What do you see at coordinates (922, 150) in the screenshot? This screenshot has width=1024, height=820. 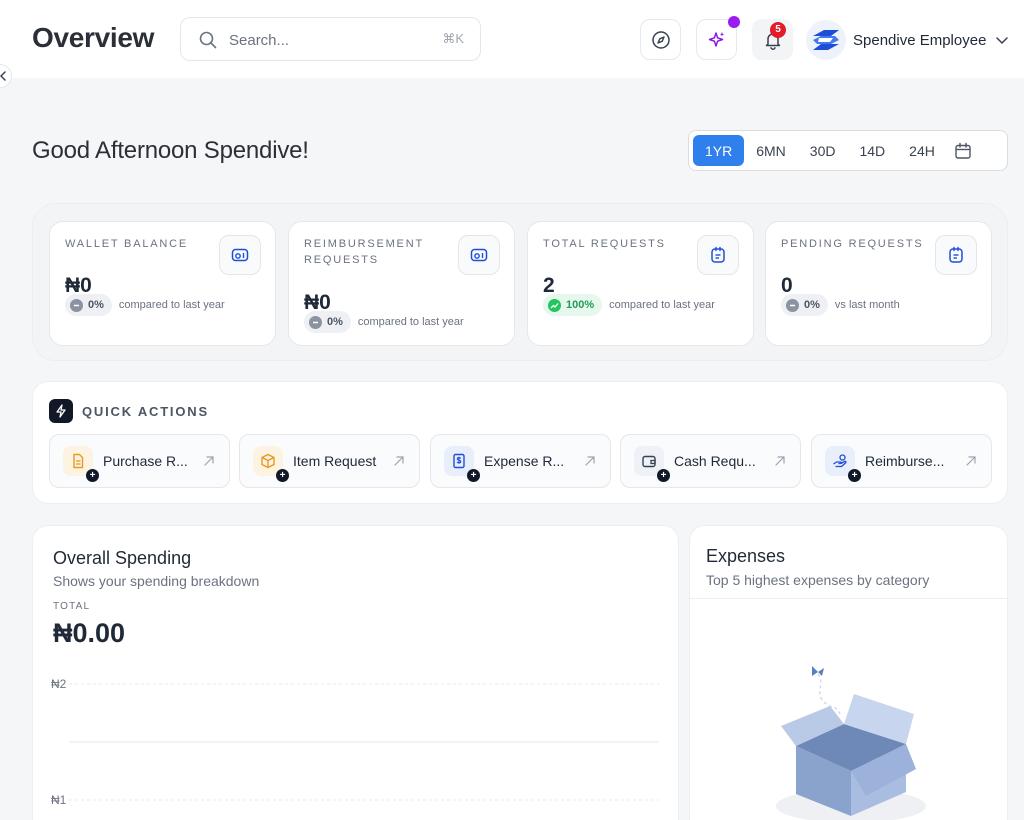 I see `range-option-24h: 24H` at bounding box center [922, 150].